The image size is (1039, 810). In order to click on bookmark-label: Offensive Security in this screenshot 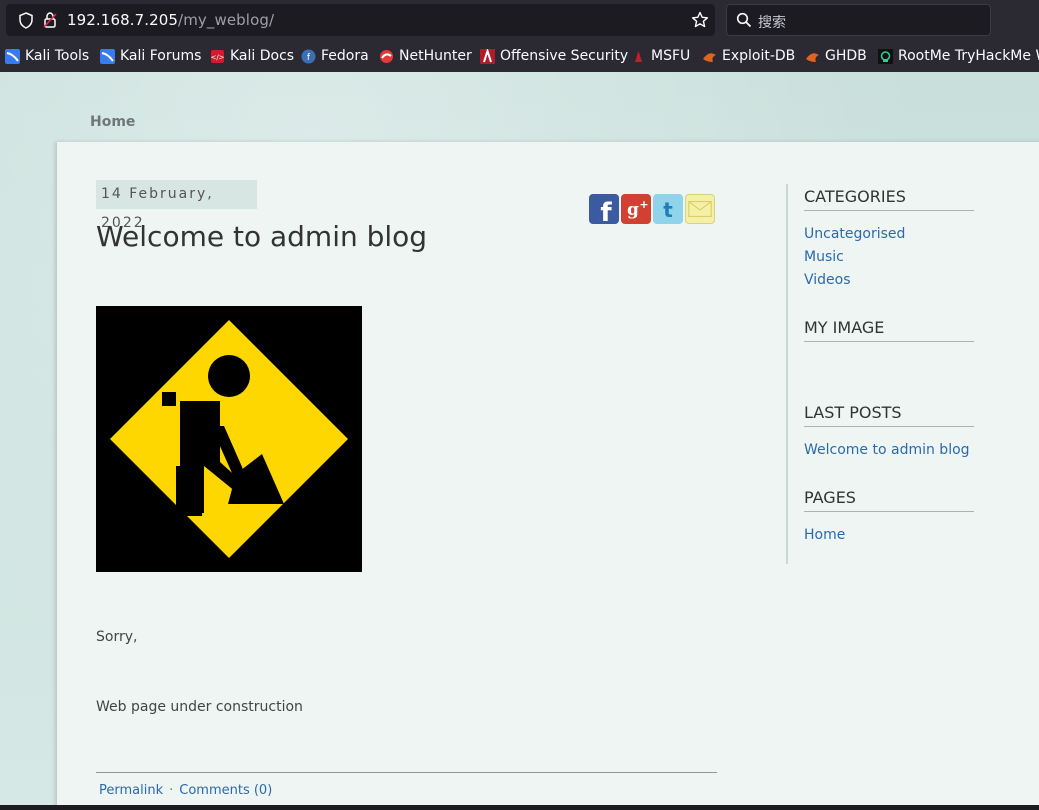, I will do `click(564, 56)`.